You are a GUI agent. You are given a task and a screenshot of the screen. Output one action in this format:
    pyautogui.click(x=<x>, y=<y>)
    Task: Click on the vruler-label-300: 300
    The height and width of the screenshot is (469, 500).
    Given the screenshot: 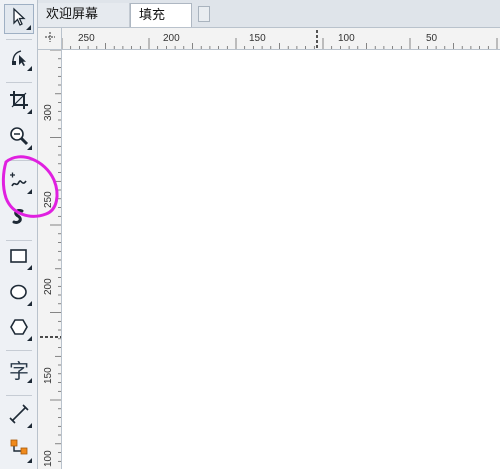 What is the action you would take?
    pyautogui.click(x=48, y=112)
    